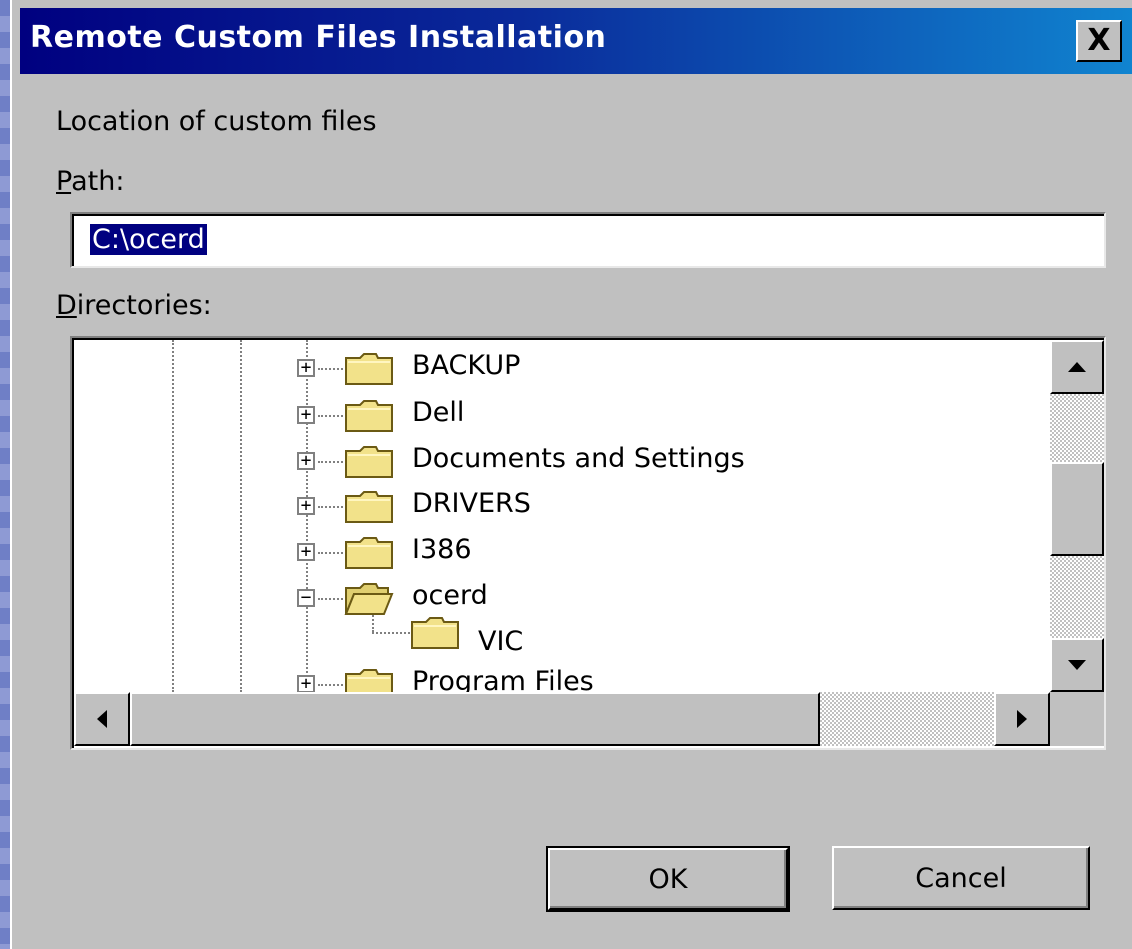 This screenshot has width=1132, height=949. I want to click on directories-label-text: irectories:, so click(144, 305).